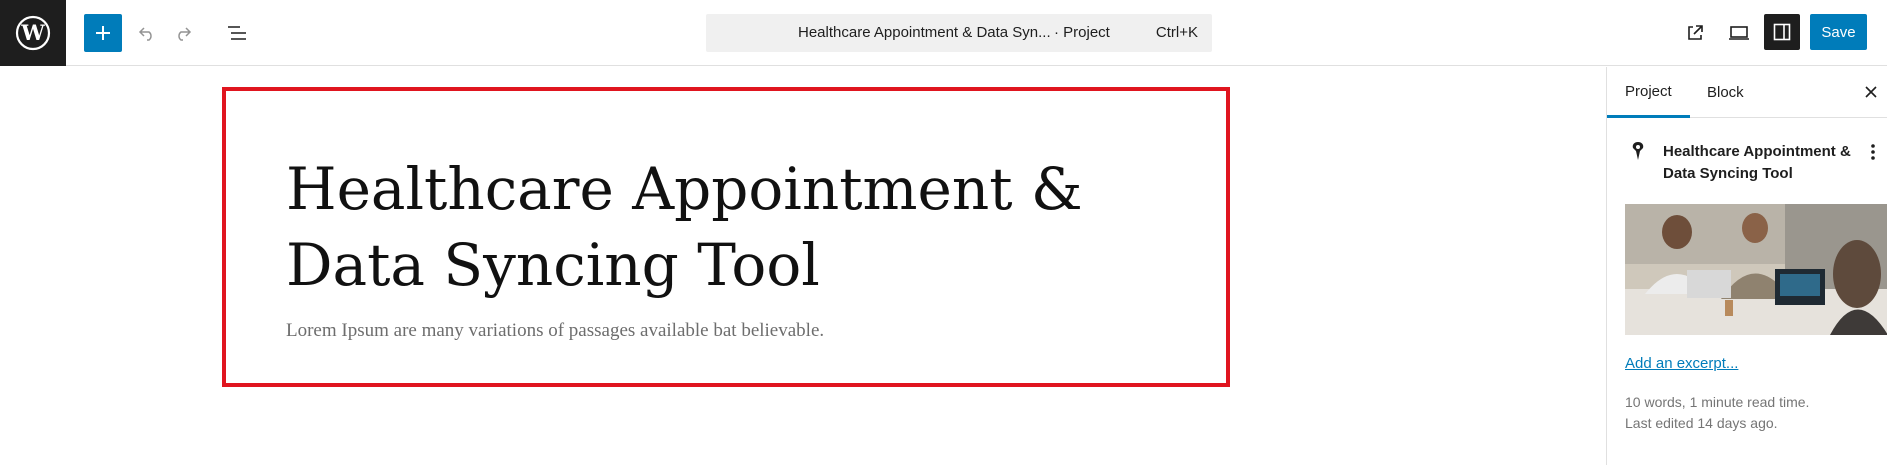 The height and width of the screenshot is (465, 1887). I want to click on pin-icon, so click(1638, 151).